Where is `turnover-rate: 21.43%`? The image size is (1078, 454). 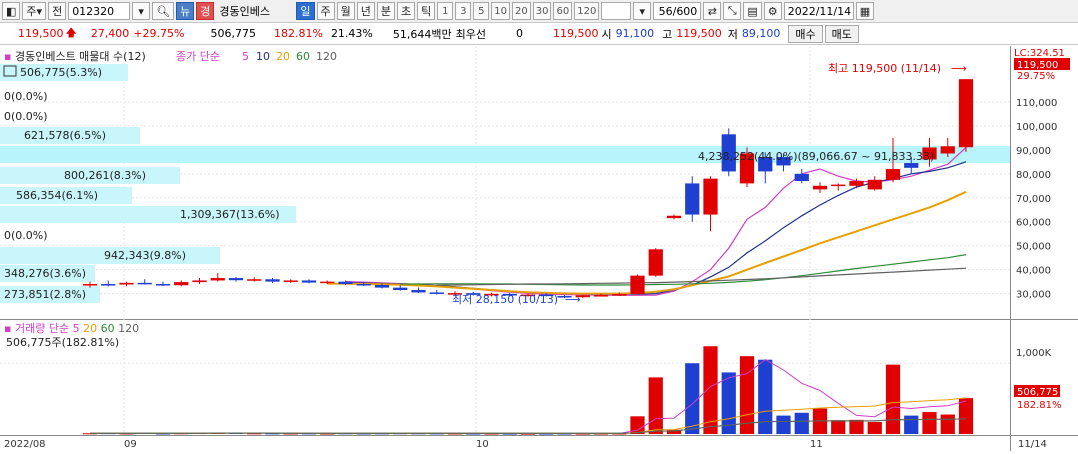 turnover-rate: 21.43% is located at coordinates (351, 33).